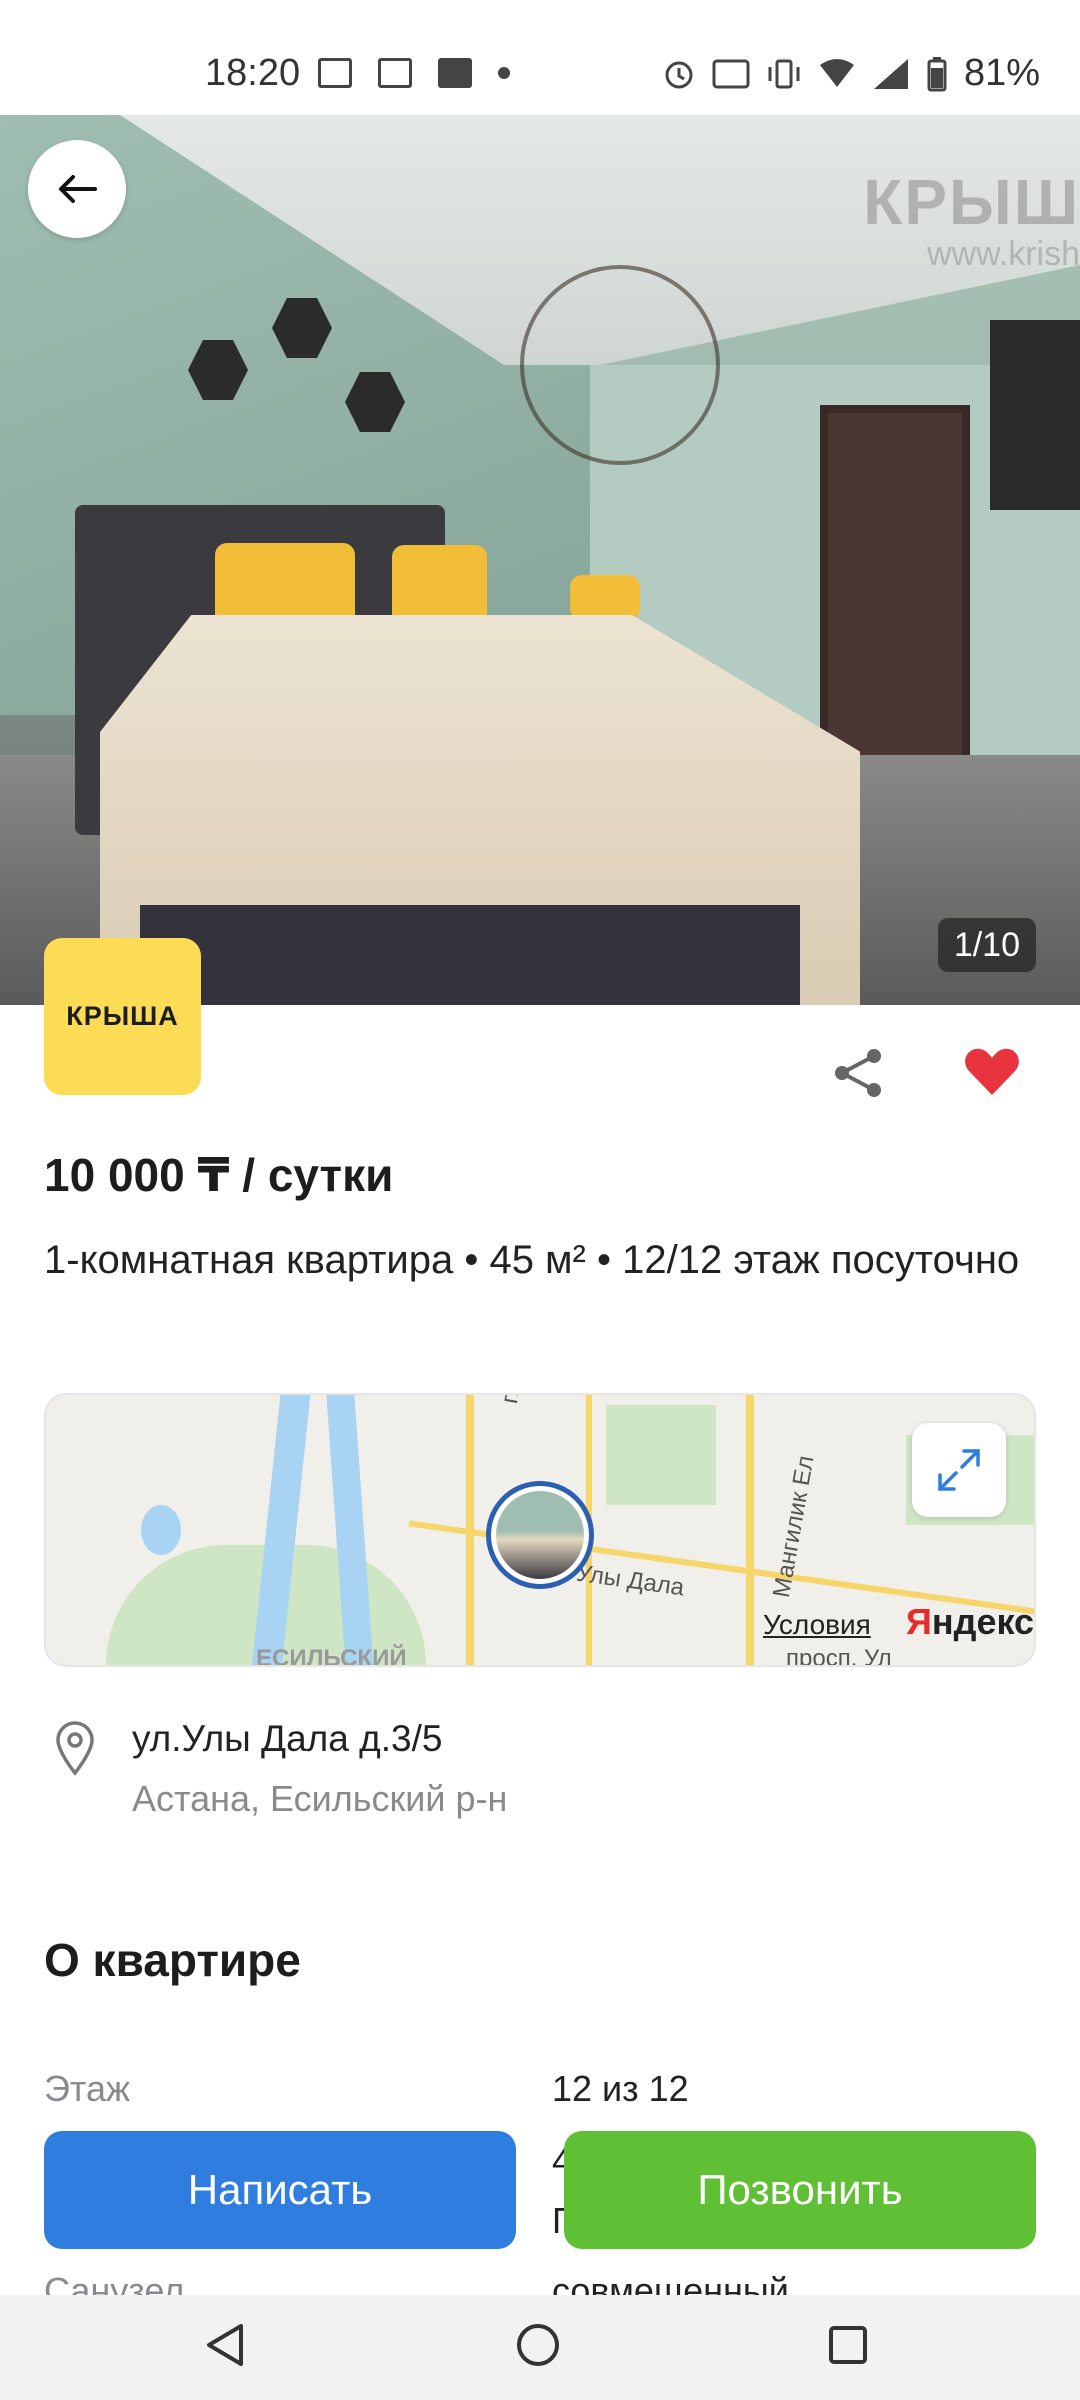 The height and width of the screenshot is (2400, 1080). I want to click on vibrate-icon, so click(784, 73).